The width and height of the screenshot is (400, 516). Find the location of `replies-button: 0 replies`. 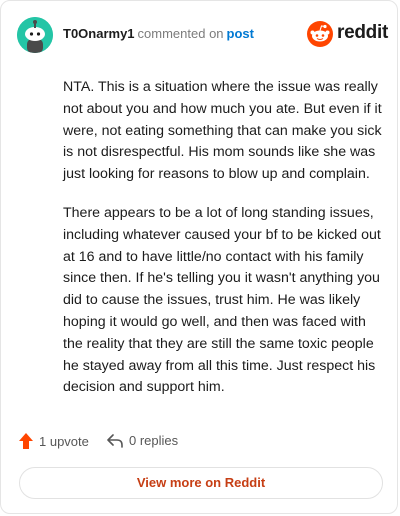

replies-button: 0 replies is located at coordinates (142, 440).